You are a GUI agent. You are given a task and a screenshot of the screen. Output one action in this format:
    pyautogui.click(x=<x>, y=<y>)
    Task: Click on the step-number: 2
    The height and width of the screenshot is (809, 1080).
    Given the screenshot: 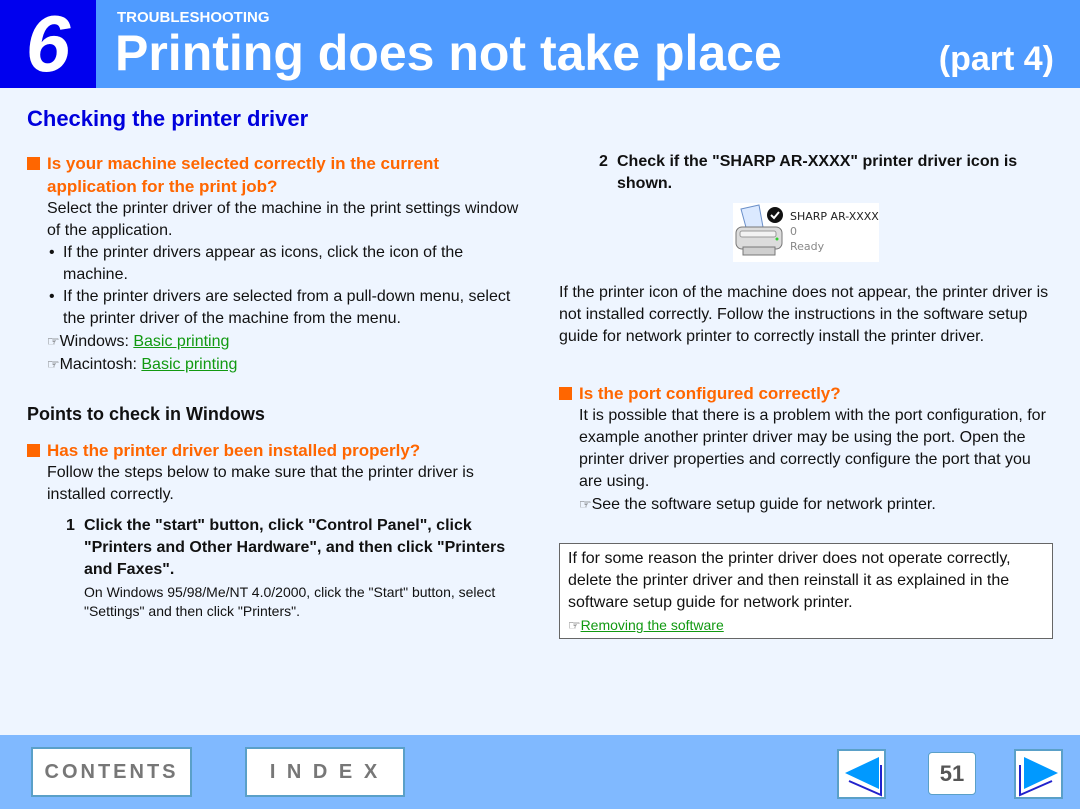 What is the action you would take?
    pyautogui.click(x=603, y=161)
    